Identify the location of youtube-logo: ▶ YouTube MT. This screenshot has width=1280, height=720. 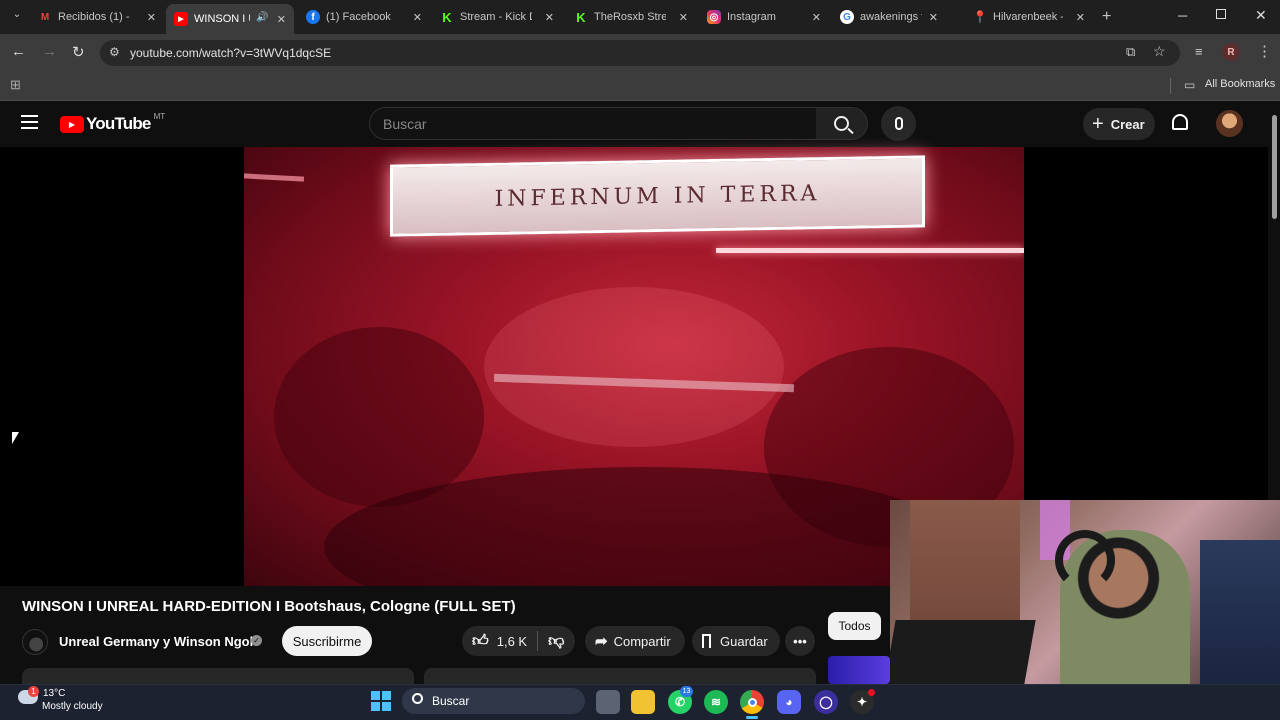
(113, 122).